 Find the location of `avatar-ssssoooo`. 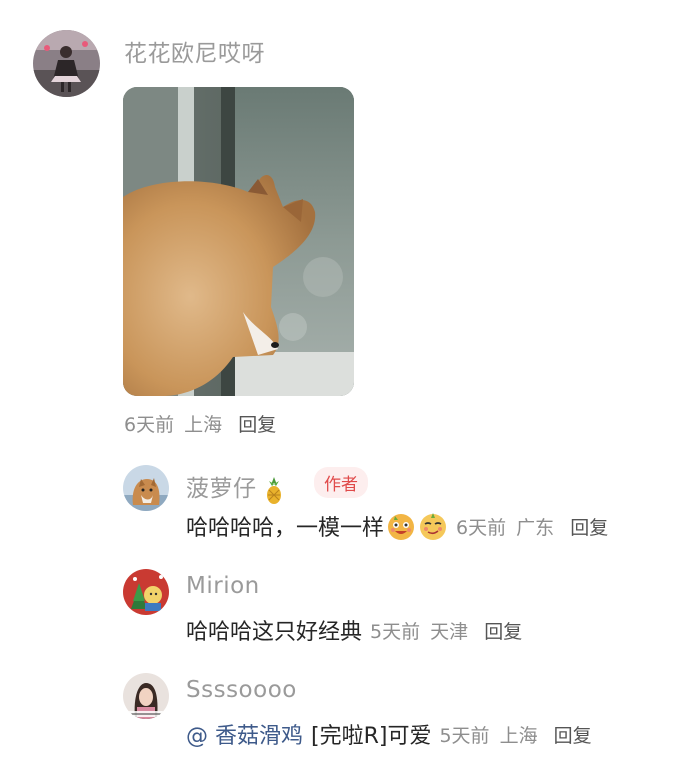

avatar-ssssoooo is located at coordinates (146, 696).